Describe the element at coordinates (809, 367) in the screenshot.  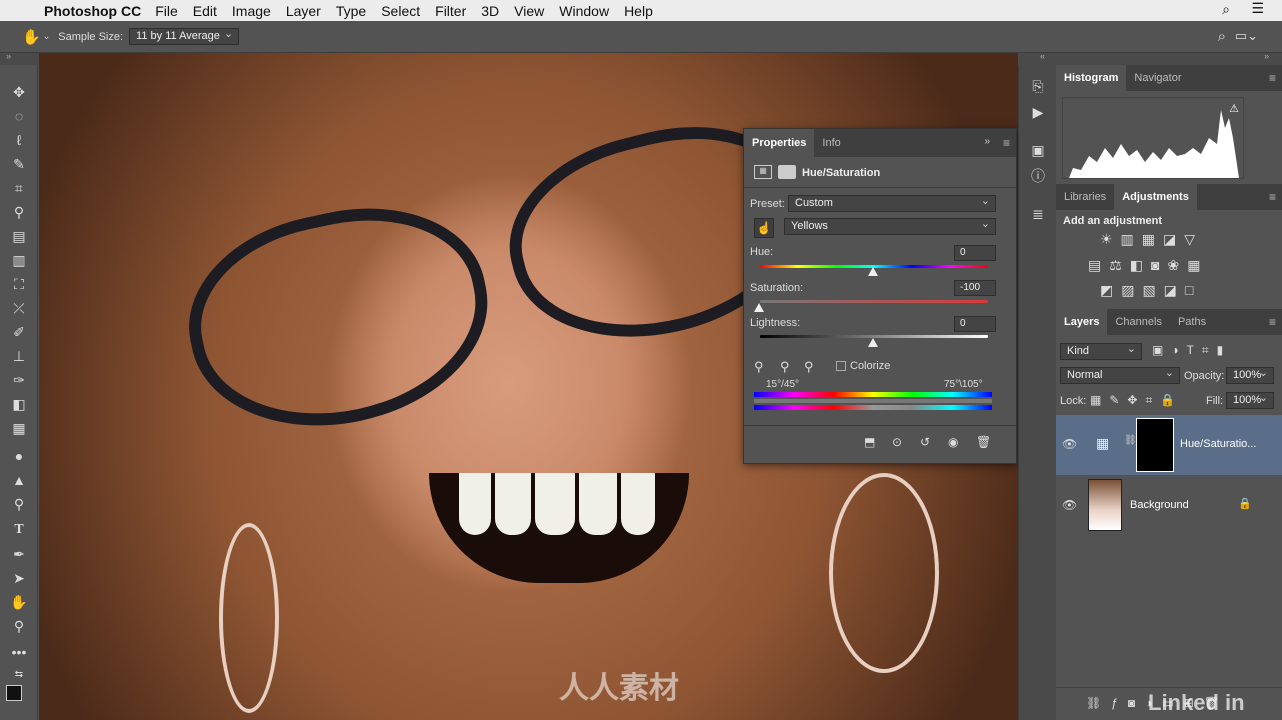
I see `eyedropper-minus-icon: ⚲` at that location.